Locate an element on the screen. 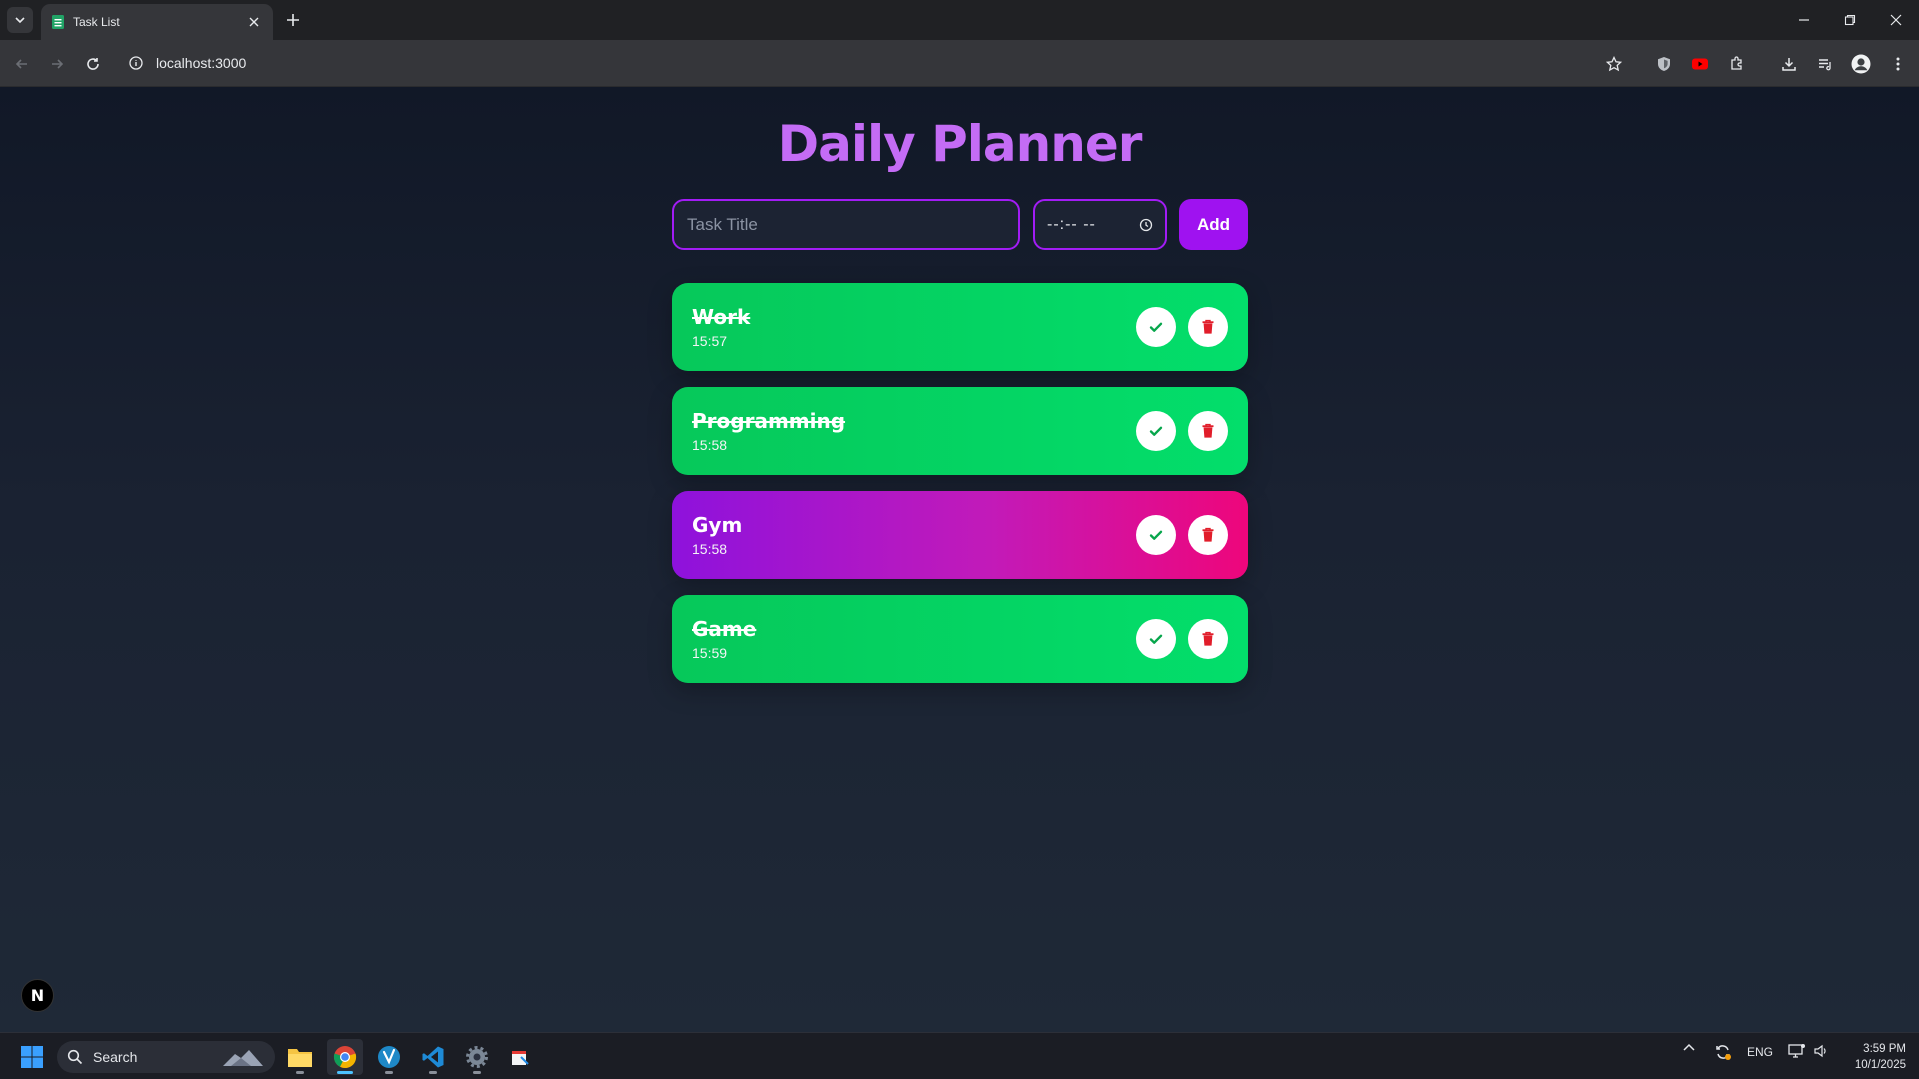 The height and width of the screenshot is (1079, 1919). chevron-up-icon is located at coordinates (1689, 1047).